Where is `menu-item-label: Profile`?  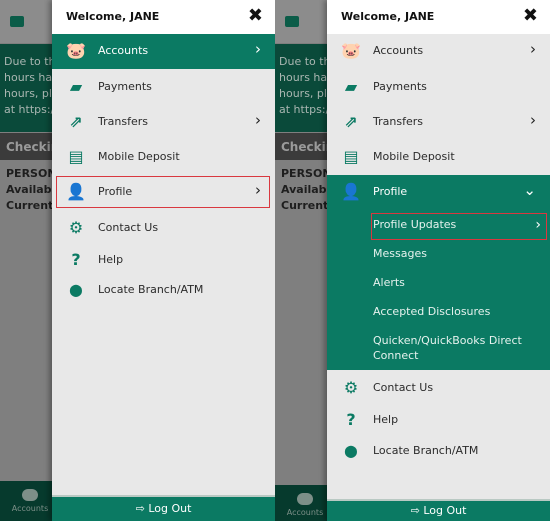
menu-item-label: Profile is located at coordinates (390, 191).